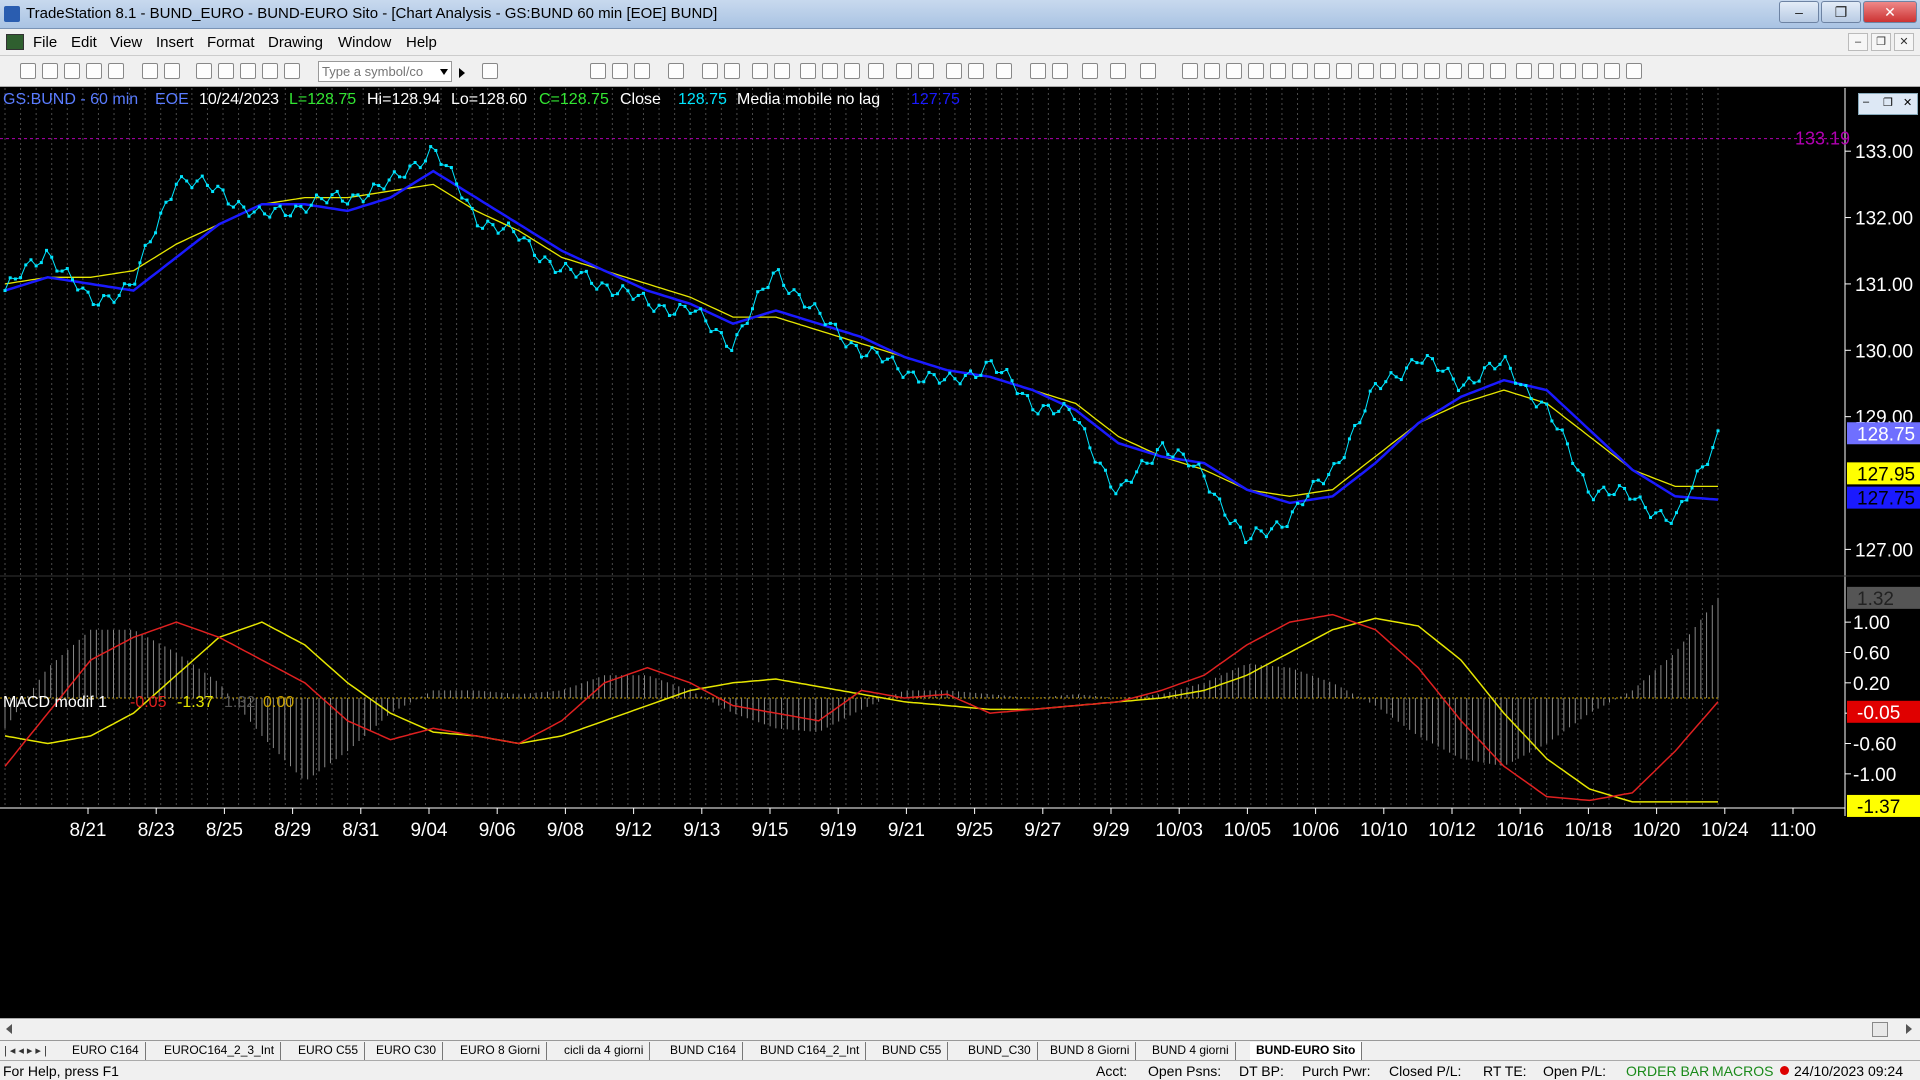  Describe the element at coordinates (1410, 71) in the screenshot. I see `channel-icon` at that location.